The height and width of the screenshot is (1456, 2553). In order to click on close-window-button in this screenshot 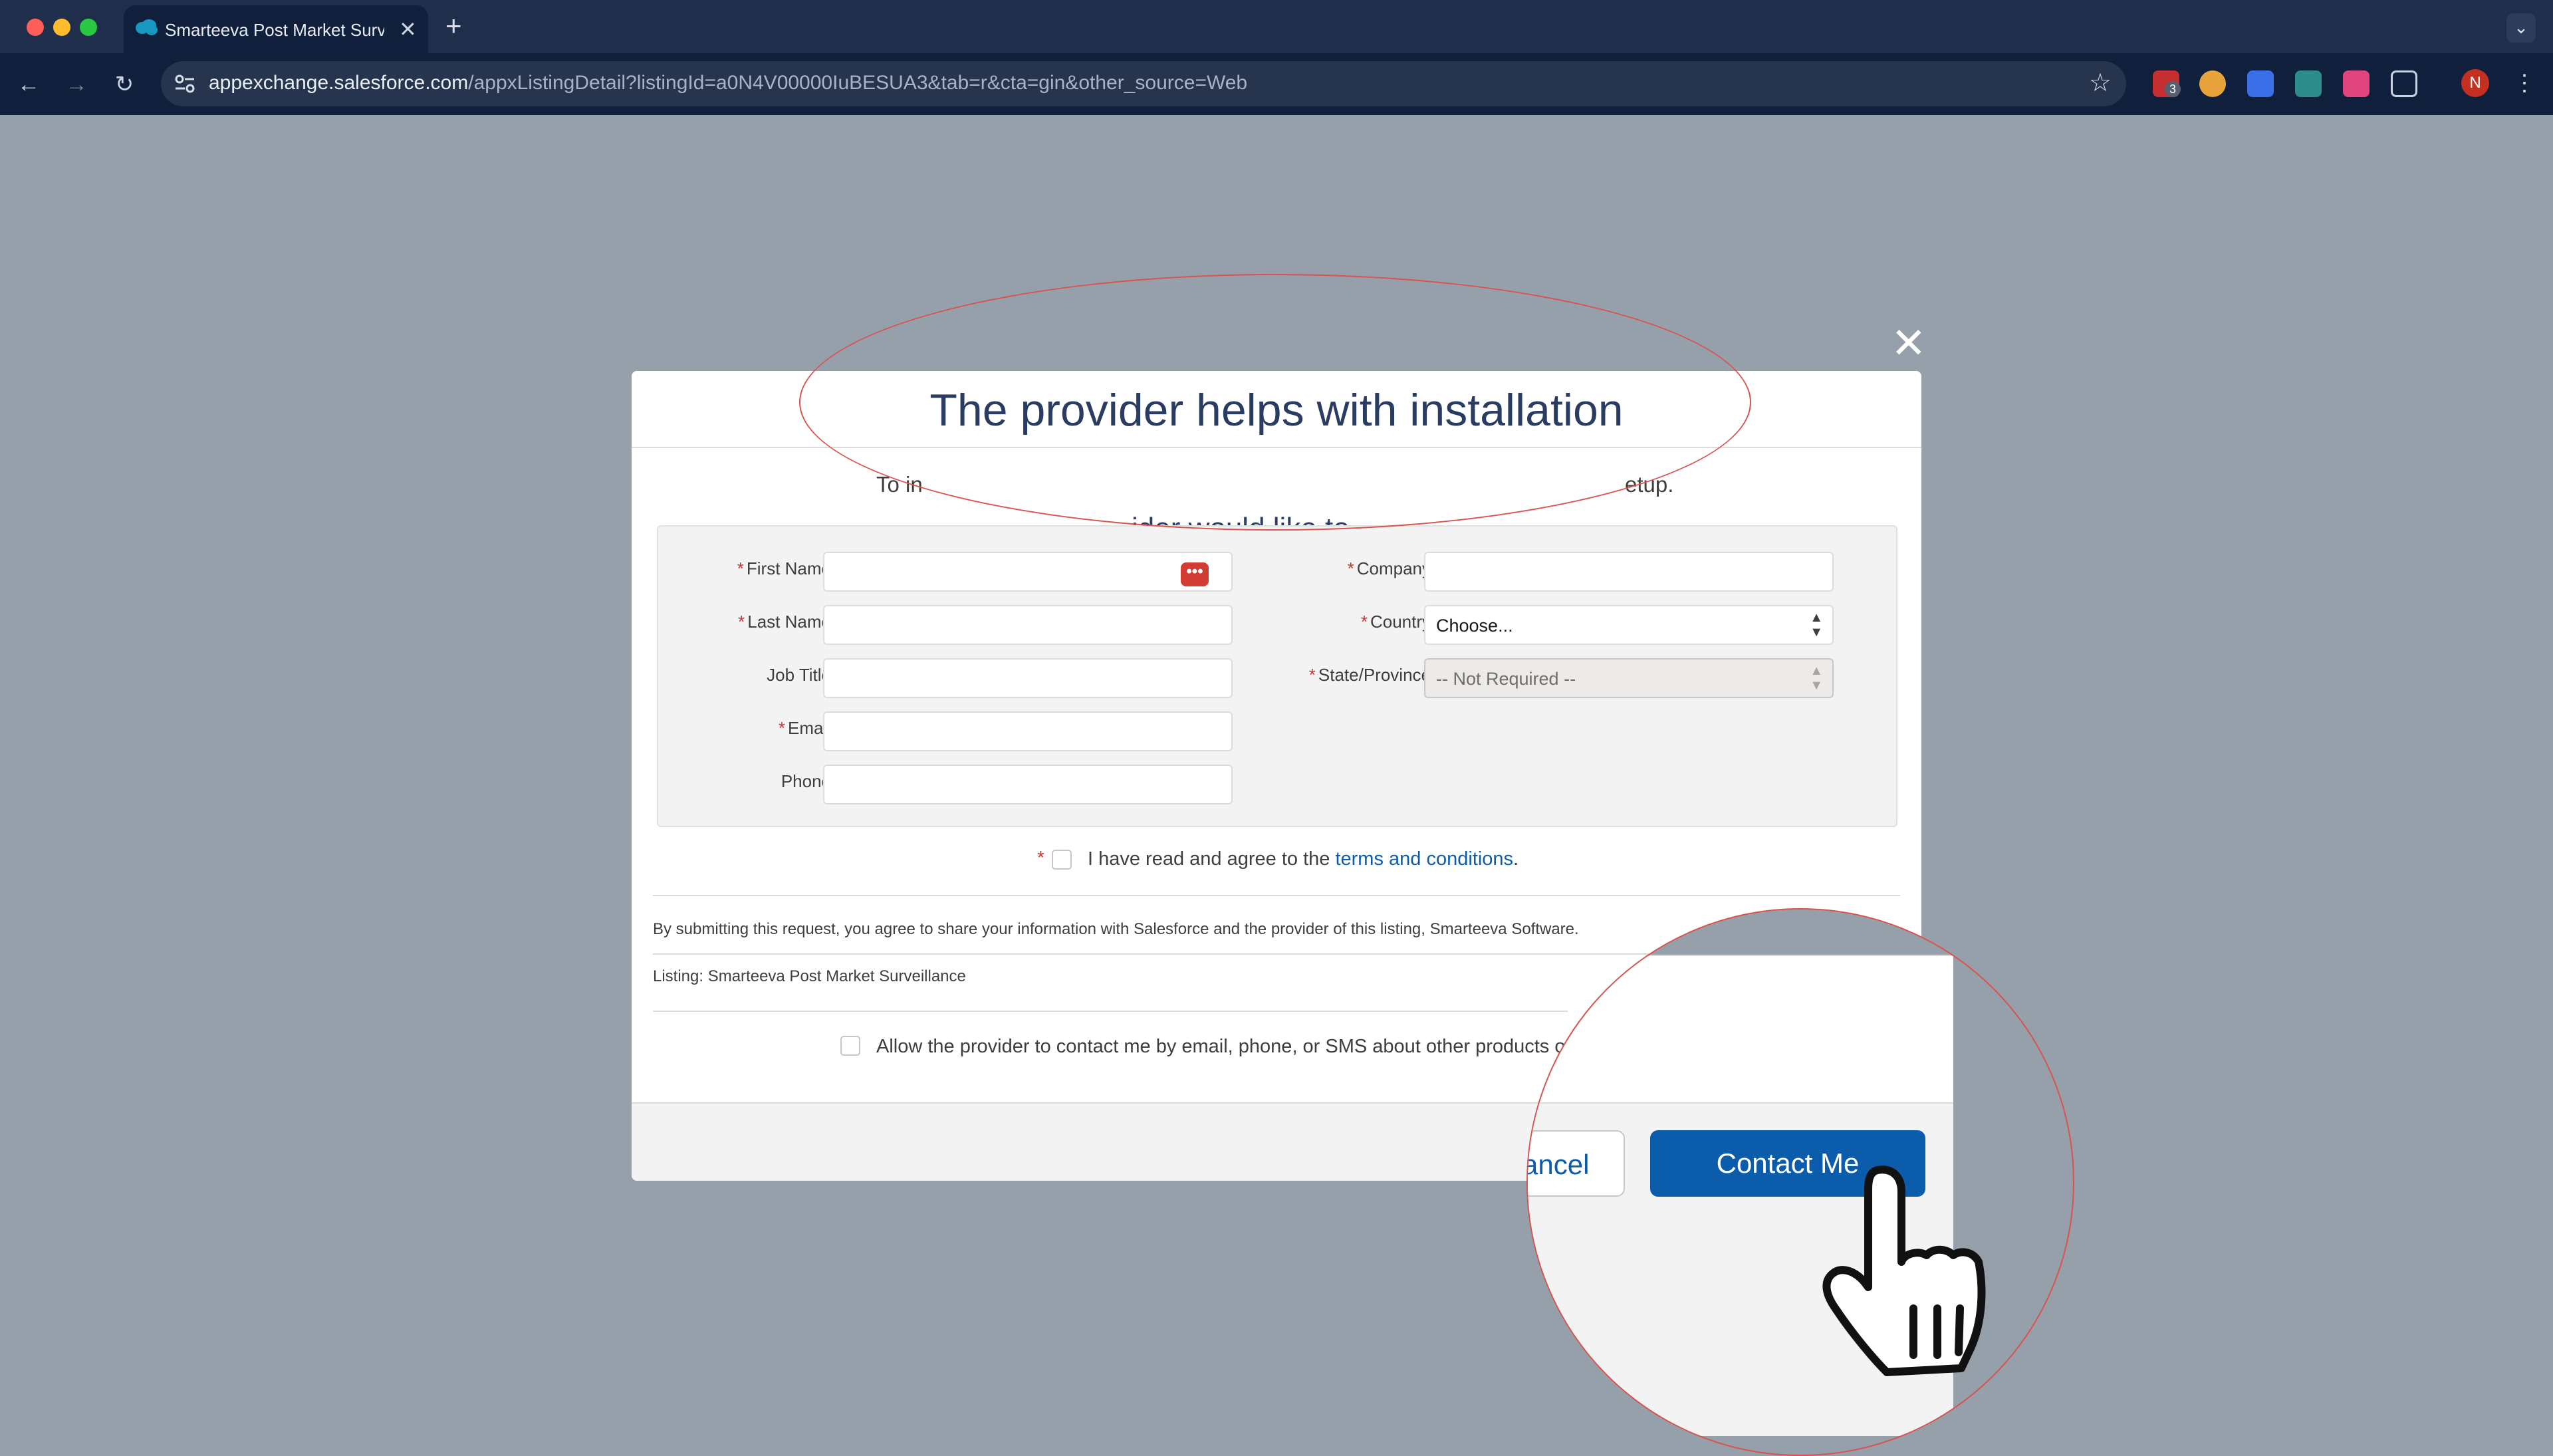, I will do `click(35, 27)`.